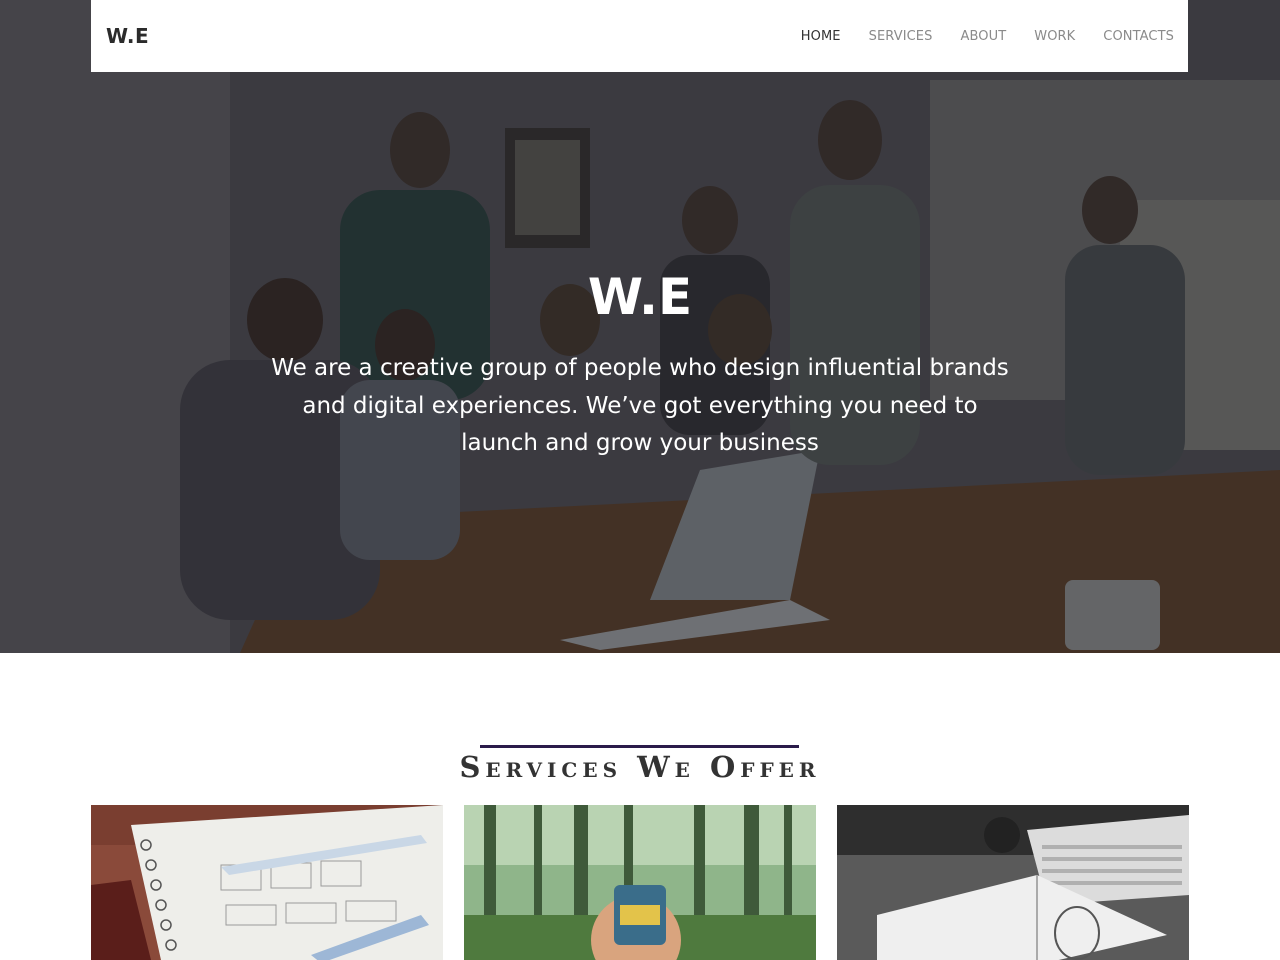  Describe the element at coordinates (901, 36) in the screenshot. I see `nav-services: SERVICES` at that location.